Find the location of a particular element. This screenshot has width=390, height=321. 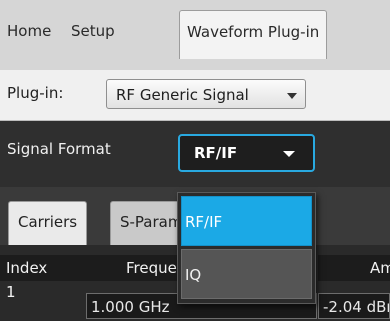

tab-home: Home is located at coordinates (29, 31).